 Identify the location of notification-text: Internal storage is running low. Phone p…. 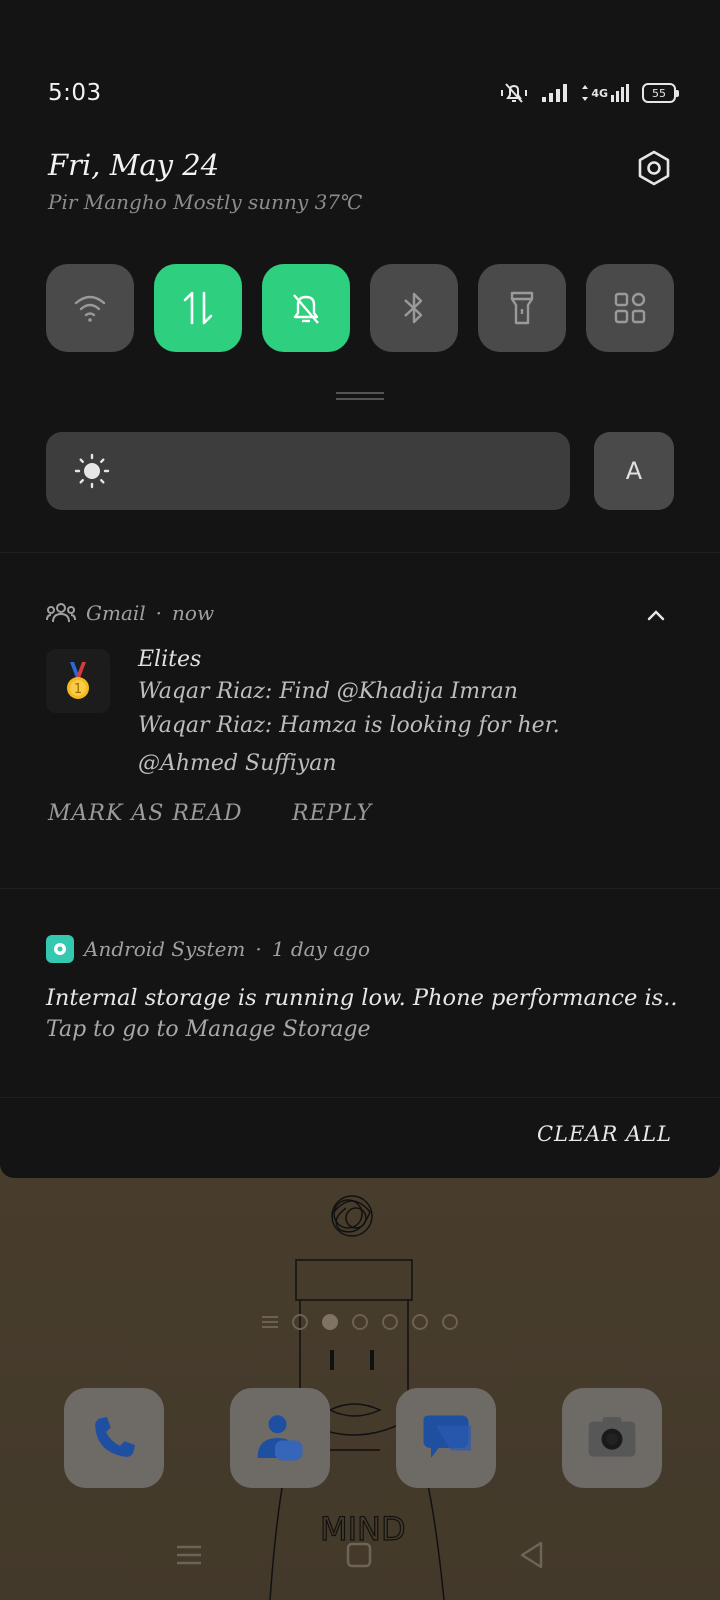
(362, 998).